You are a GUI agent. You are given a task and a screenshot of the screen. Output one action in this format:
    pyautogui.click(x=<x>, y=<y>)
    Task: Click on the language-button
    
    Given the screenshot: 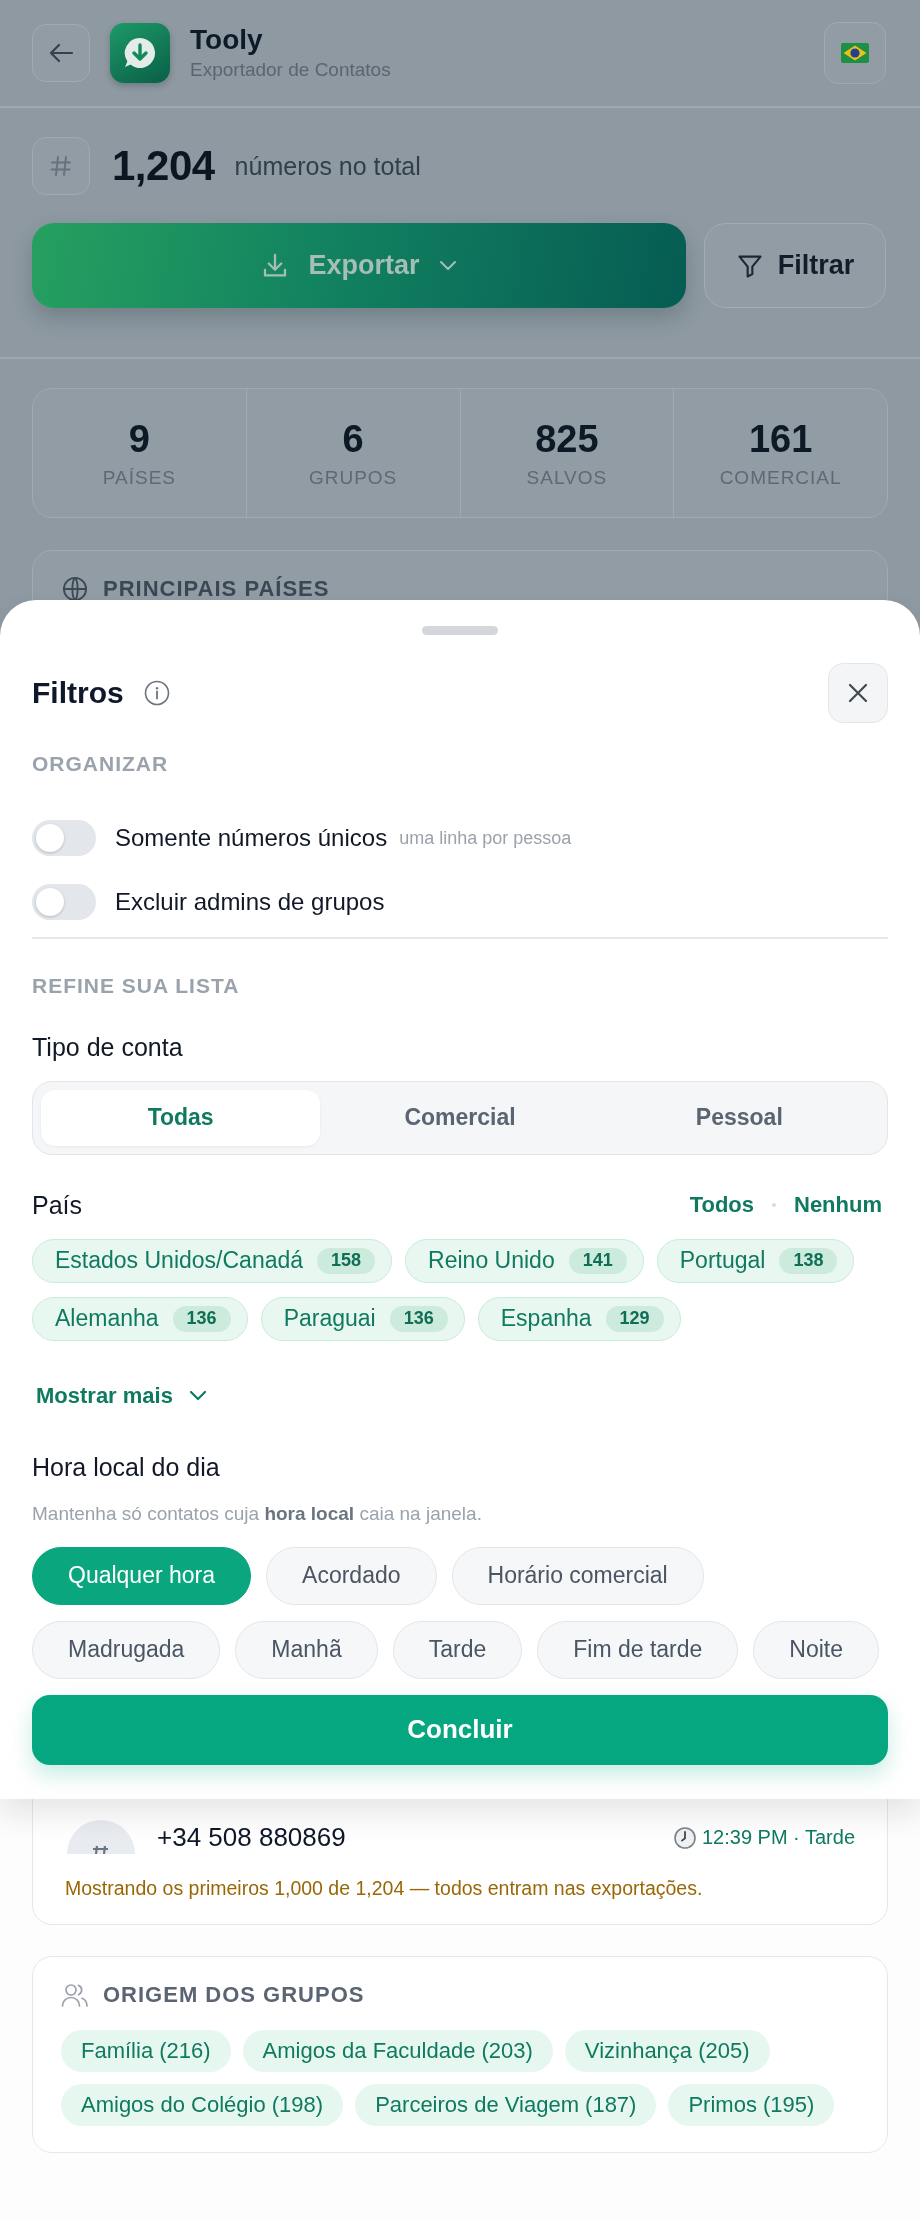 What is the action you would take?
    pyautogui.click(x=855, y=53)
    